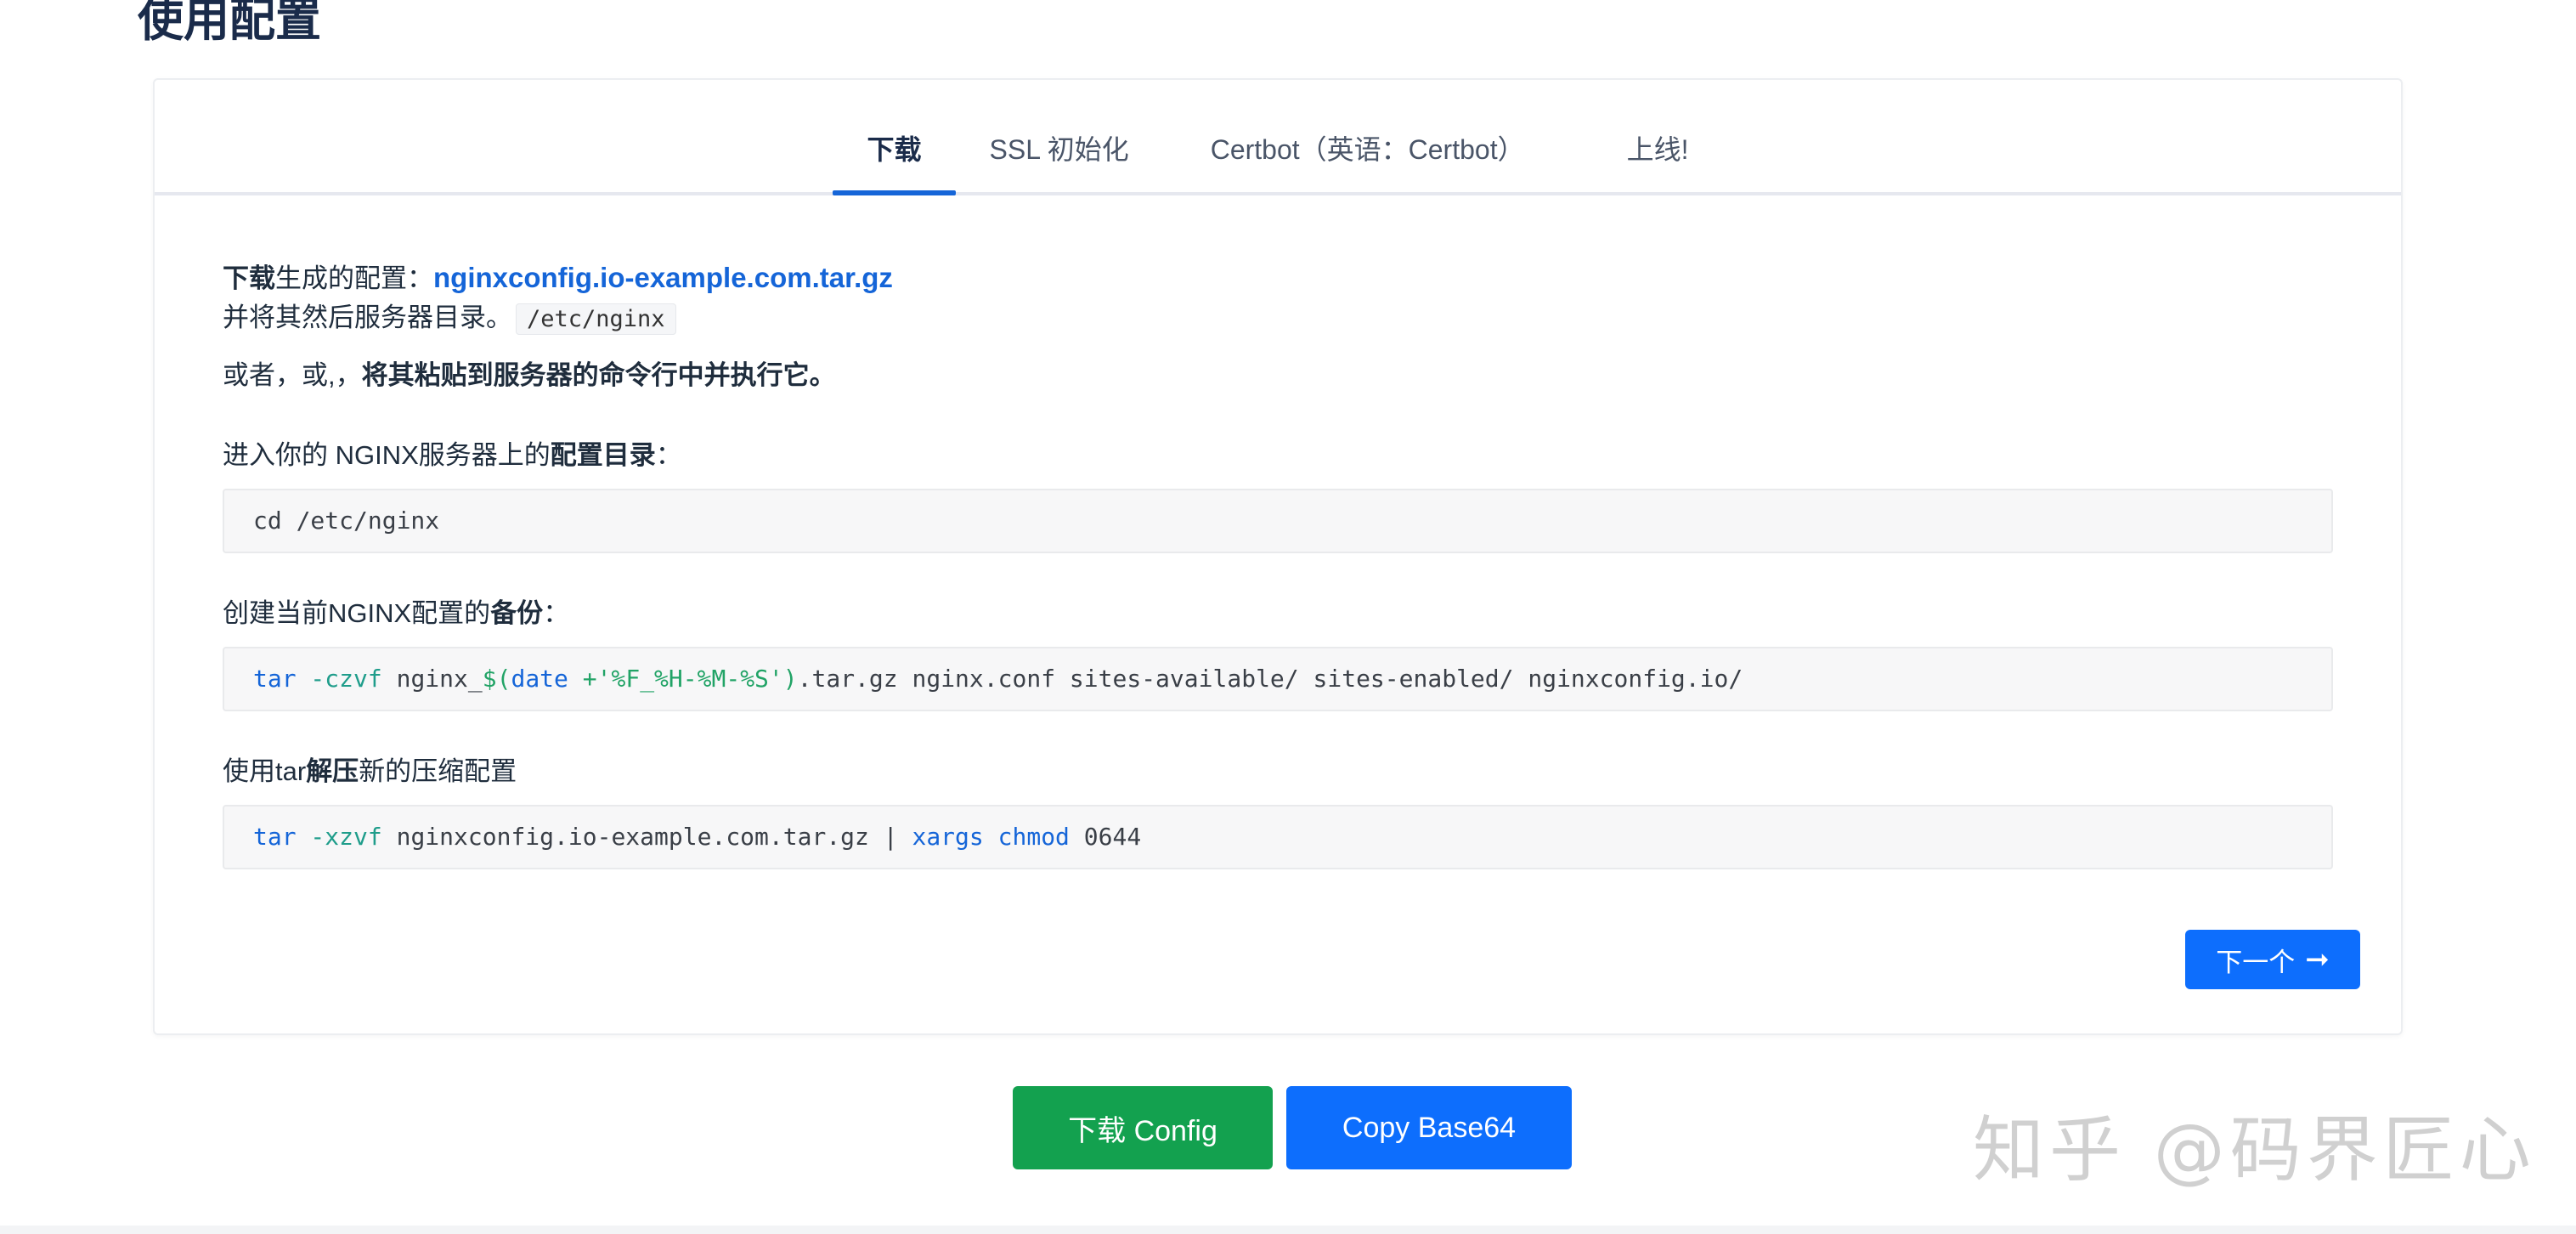 The width and height of the screenshot is (2576, 1234). I want to click on next-button: 下一个 ➞, so click(2272, 959).